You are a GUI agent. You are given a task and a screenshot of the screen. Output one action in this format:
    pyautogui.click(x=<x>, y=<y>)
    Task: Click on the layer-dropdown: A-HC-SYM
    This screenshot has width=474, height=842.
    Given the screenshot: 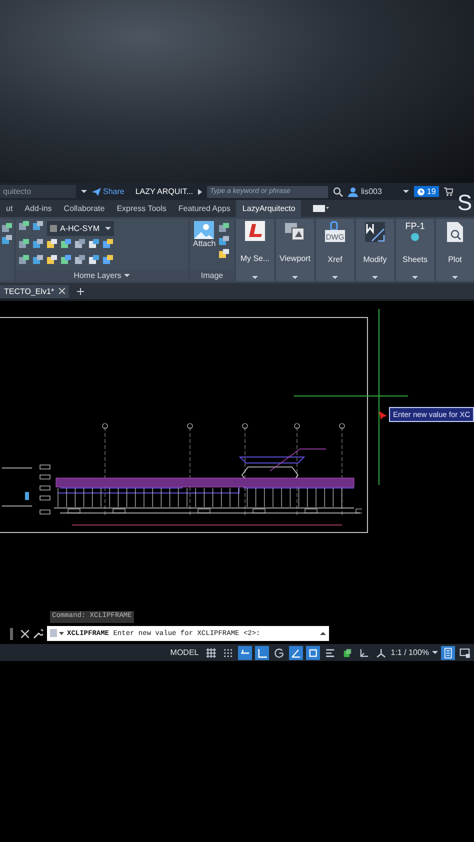 What is the action you would take?
    pyautogui.click(x=80, y=228)
    